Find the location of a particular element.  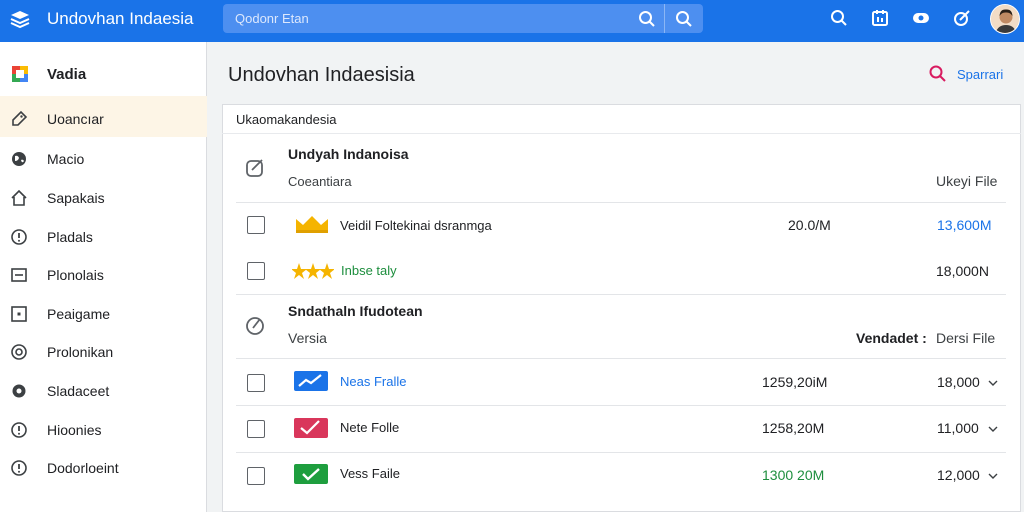

chat-bubble-icon is located at coordinates (921, 18).